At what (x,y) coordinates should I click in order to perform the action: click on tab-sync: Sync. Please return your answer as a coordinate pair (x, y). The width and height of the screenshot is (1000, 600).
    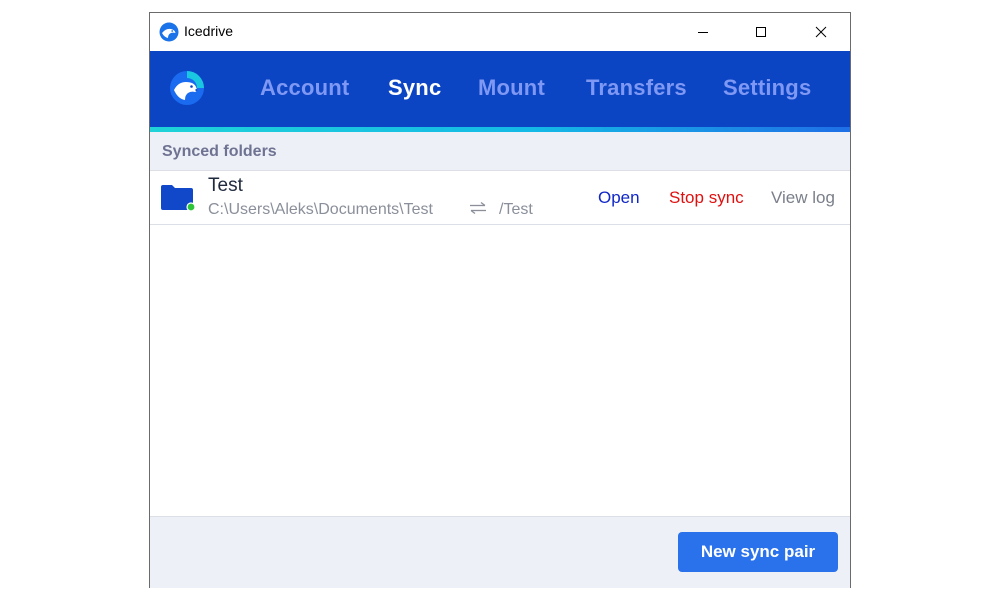
    Looking at the image, I should click on (414, 88).